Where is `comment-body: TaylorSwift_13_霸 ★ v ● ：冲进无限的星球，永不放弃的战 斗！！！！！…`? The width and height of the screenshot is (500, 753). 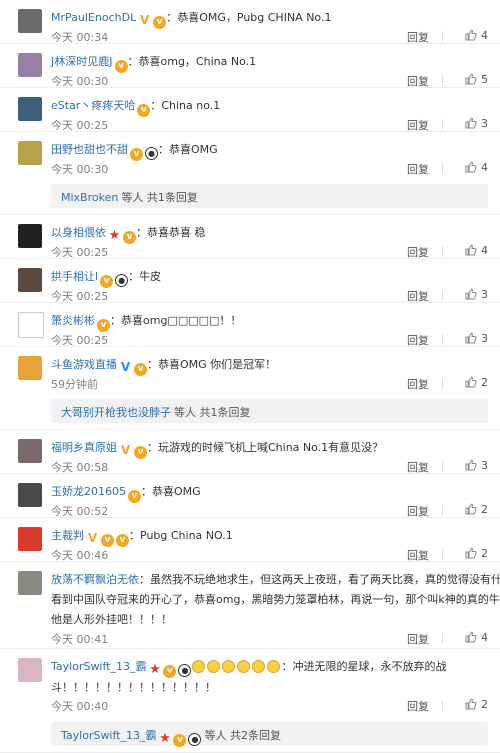
comment-body: TaylorSwift_13_霸 ★ v ● ：冲进无限的星球，永不放弃的战 斗！！！！！… is located at coordinates (269, 677).